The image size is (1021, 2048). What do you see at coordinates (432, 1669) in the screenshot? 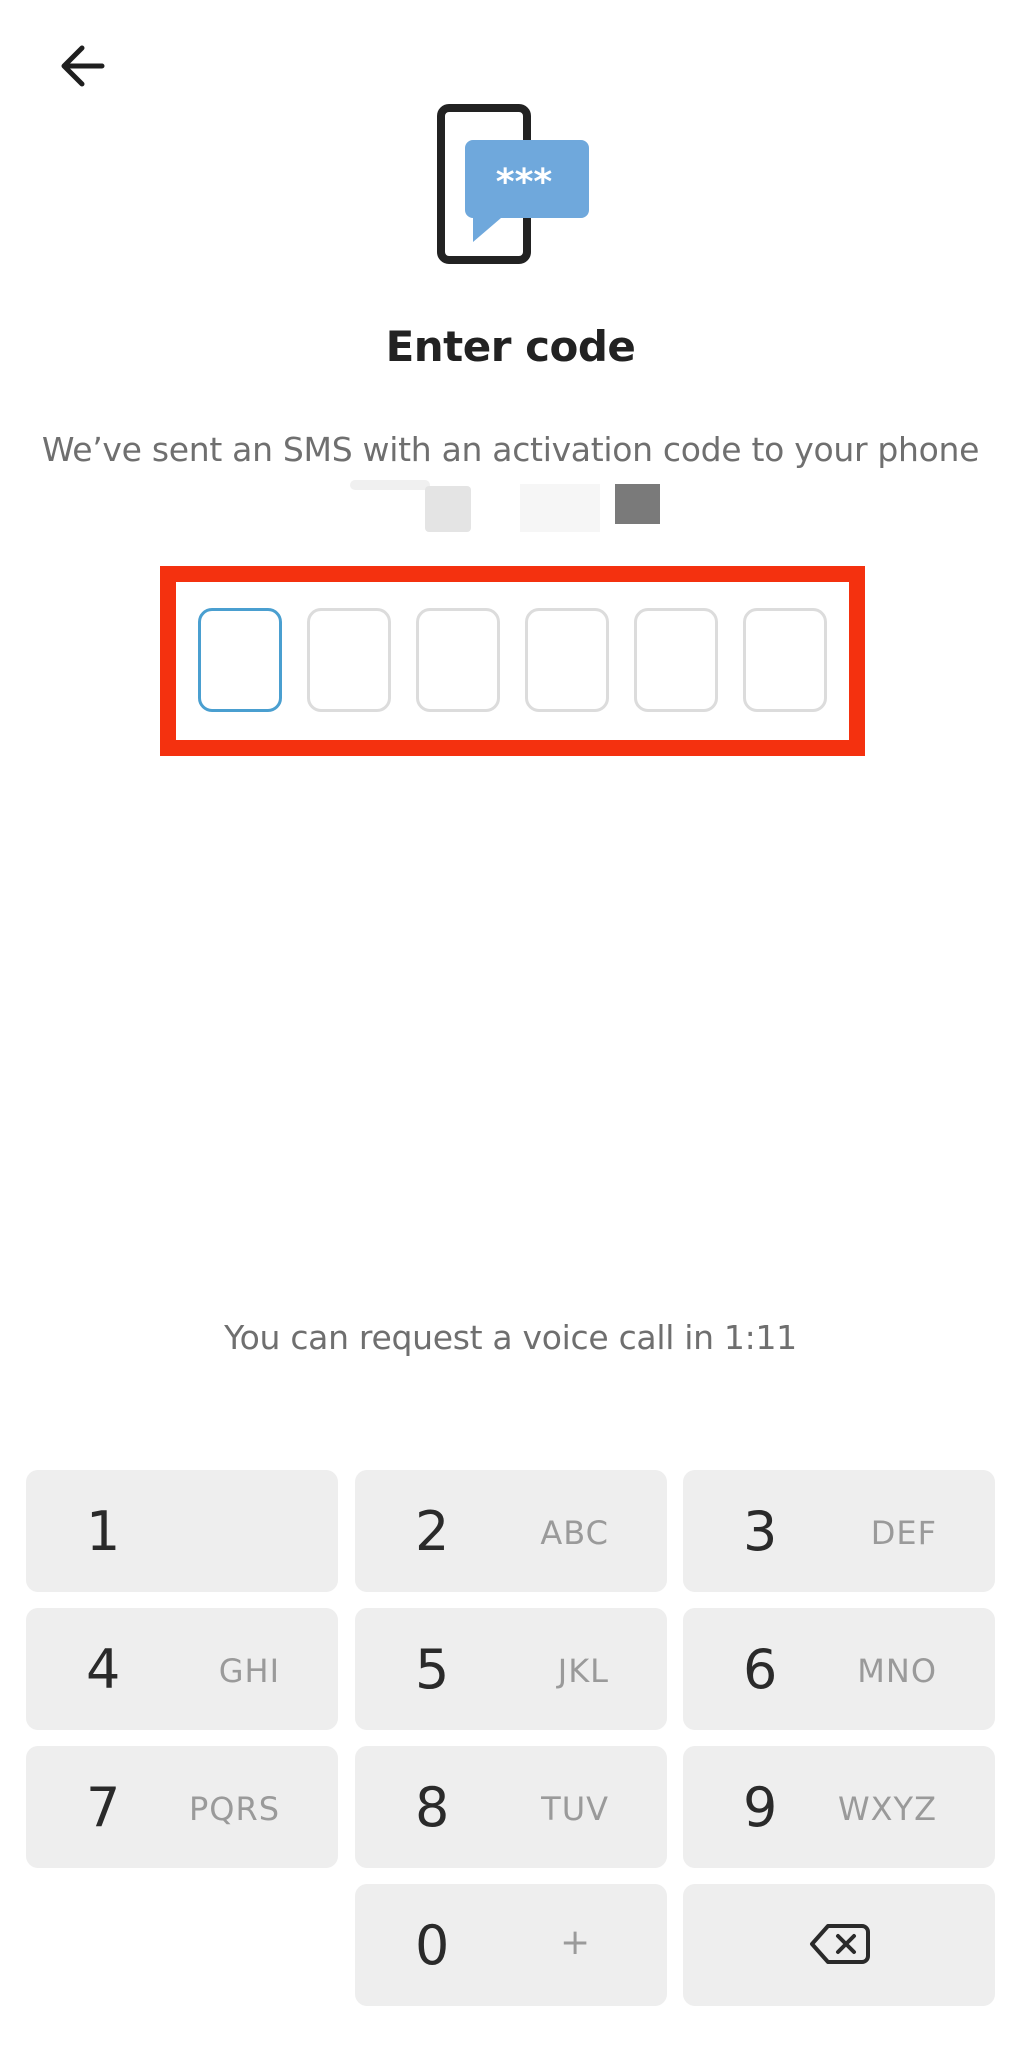
I see `key-digit: 5` at bounding box center [432, 1669].